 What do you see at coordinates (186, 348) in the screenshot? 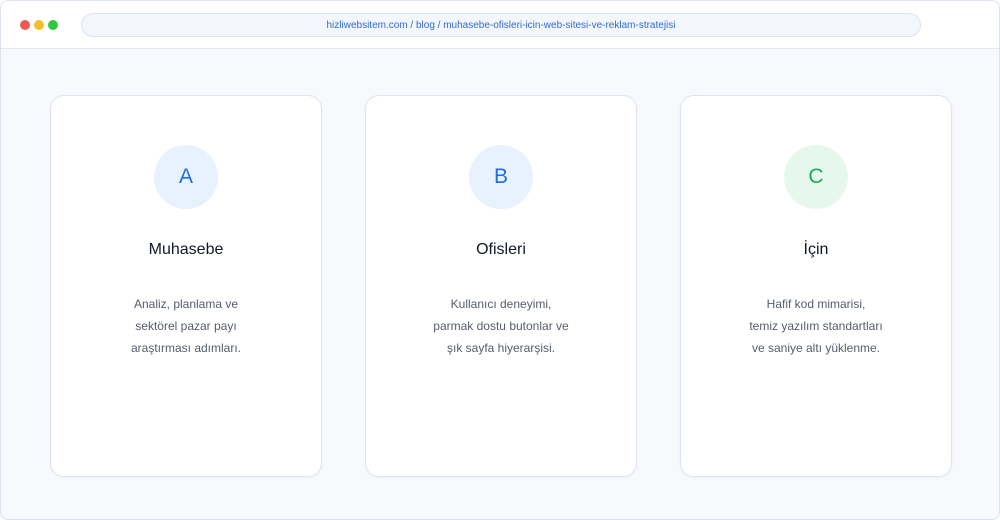
I see `card-description-line: araştırması adımları.` at bounding box center [186, 348].